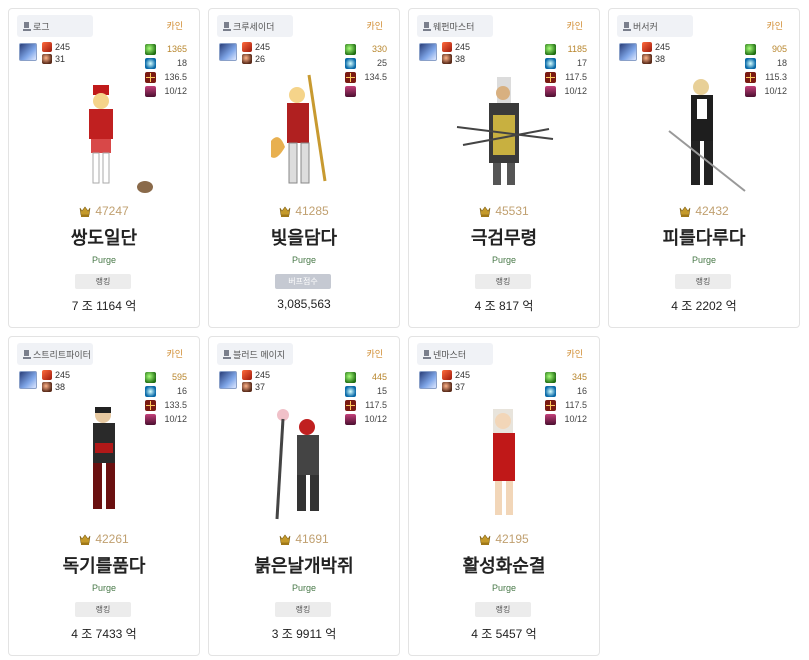  Describe the element at coordinates (581, 63) in the screenshot. I see `stat-value: 17` at that location.